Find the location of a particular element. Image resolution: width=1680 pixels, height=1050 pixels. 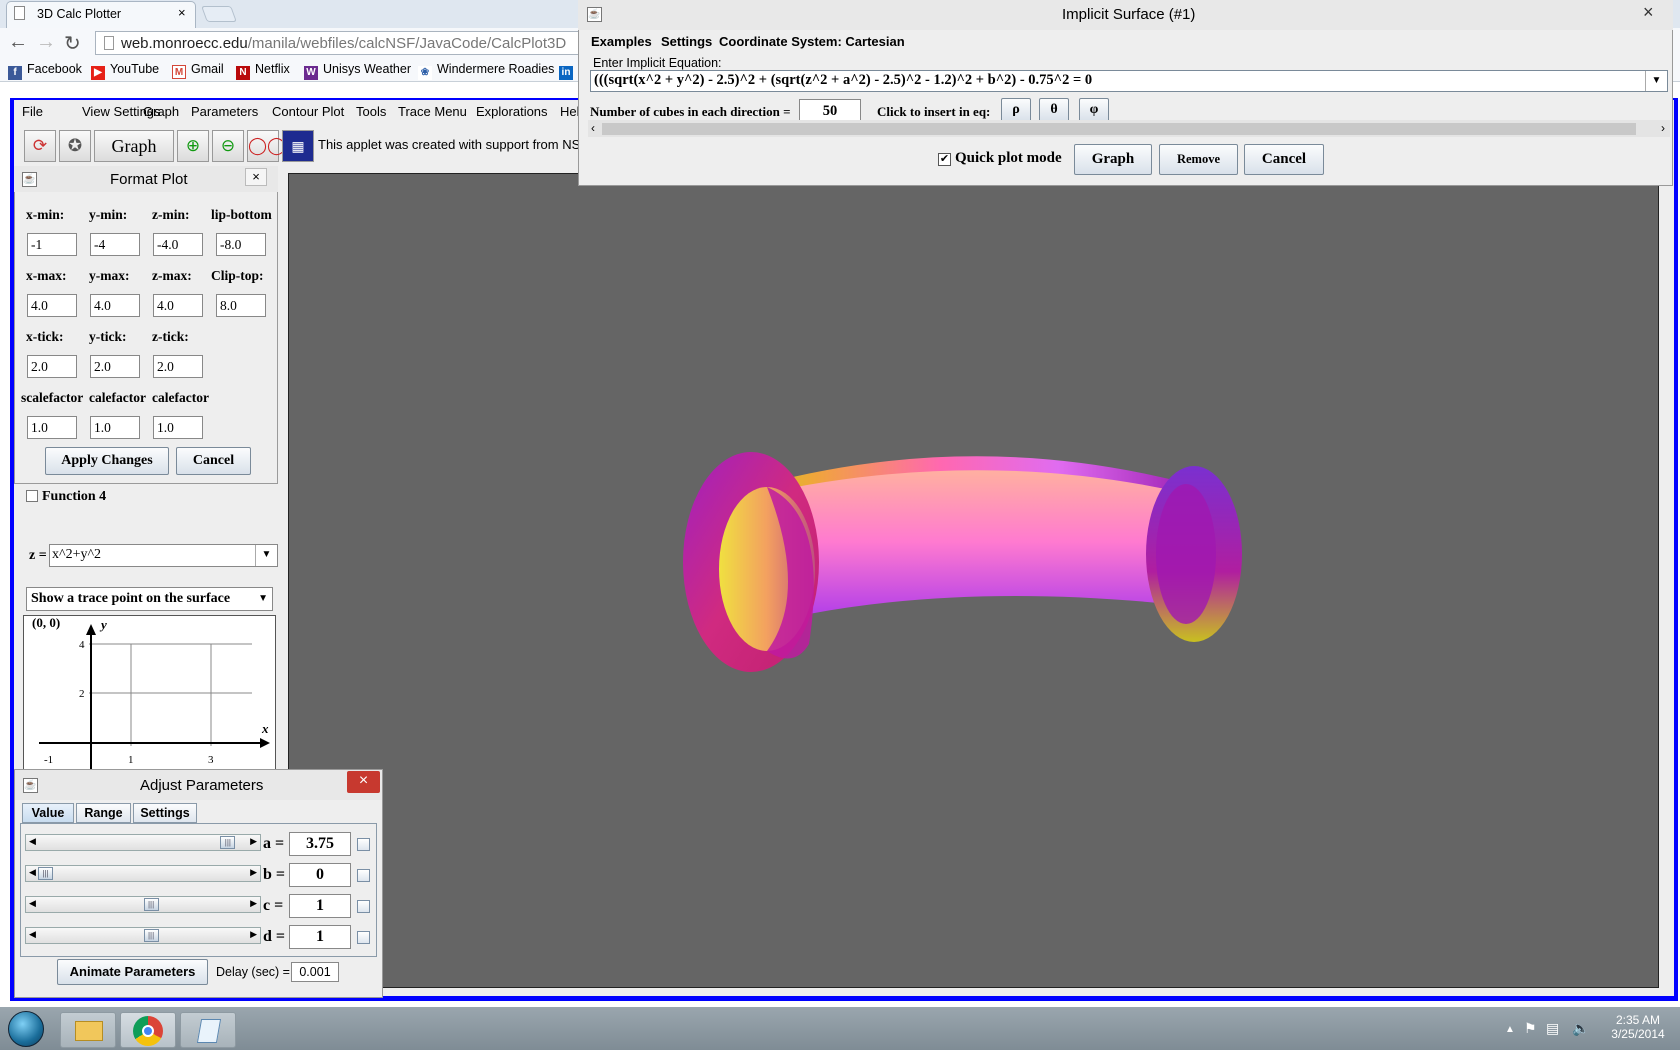

implicit-close-icon: × is located at coordinates (1648, 12).